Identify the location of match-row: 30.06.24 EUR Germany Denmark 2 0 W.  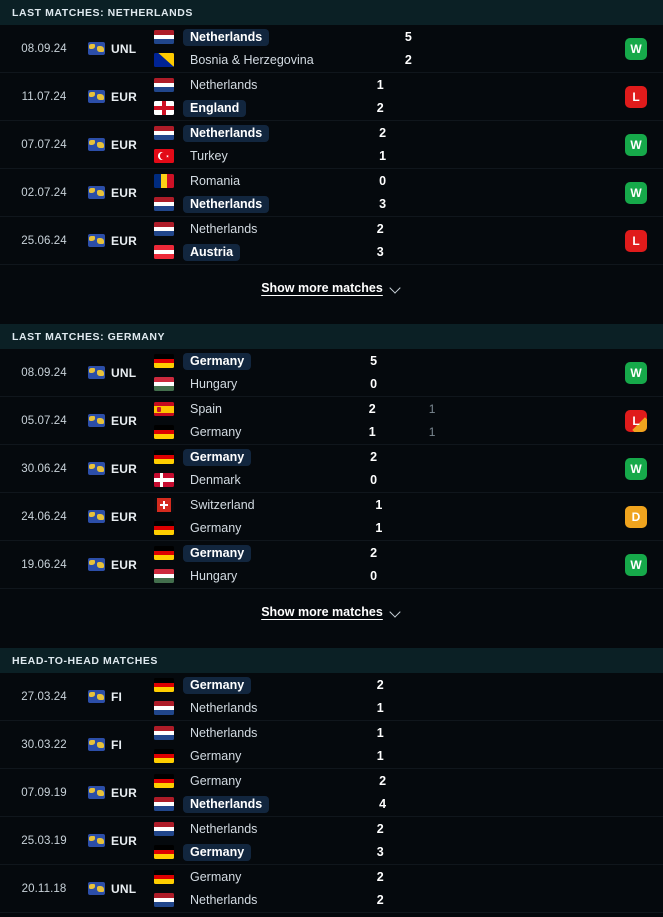
(331, 469).